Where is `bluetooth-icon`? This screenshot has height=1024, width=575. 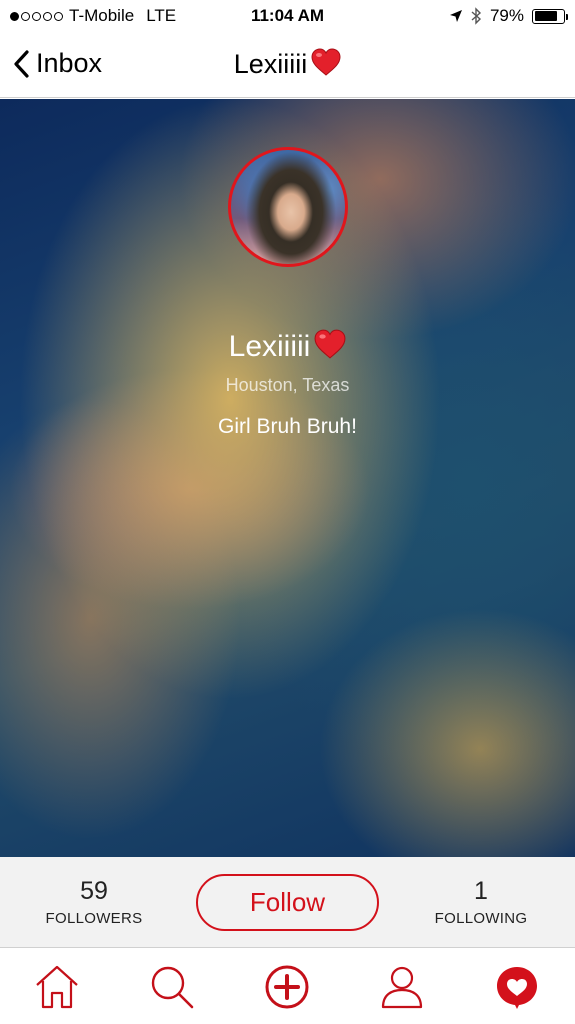 bluetooth-icon is located at coordinates (476, 16).